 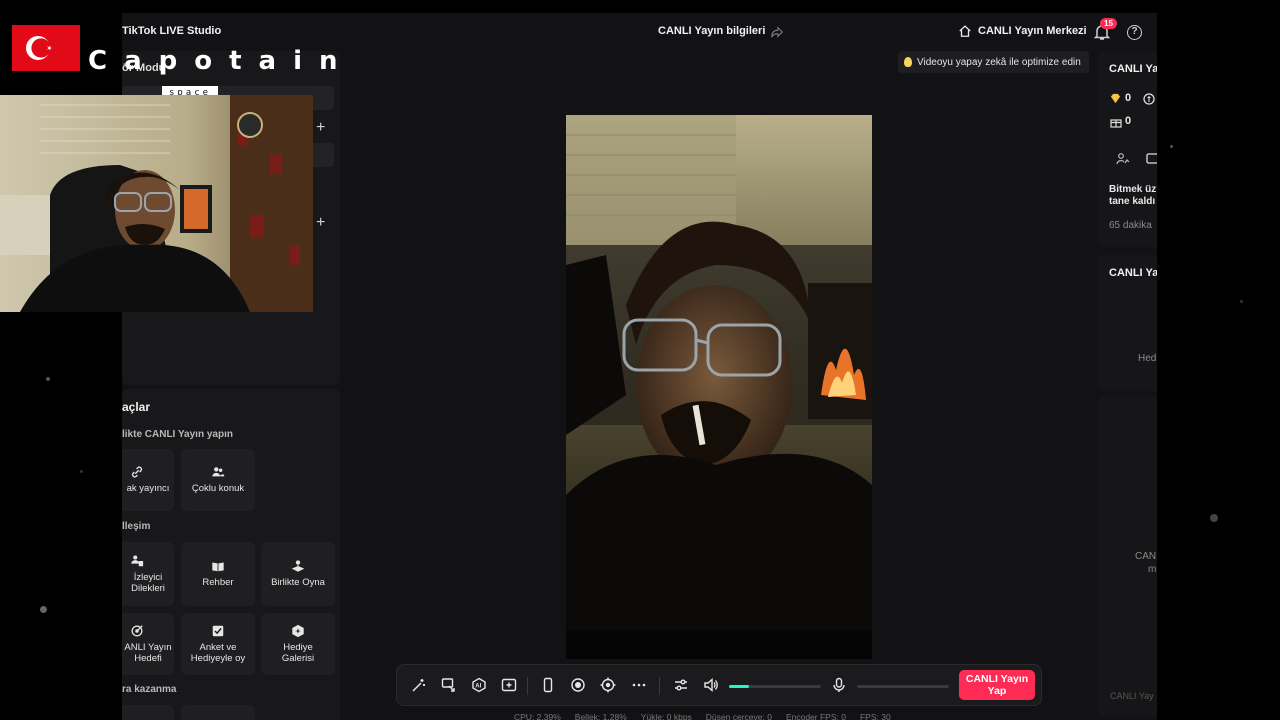 I want to click on volume-slider, so click(x=775, y=686).